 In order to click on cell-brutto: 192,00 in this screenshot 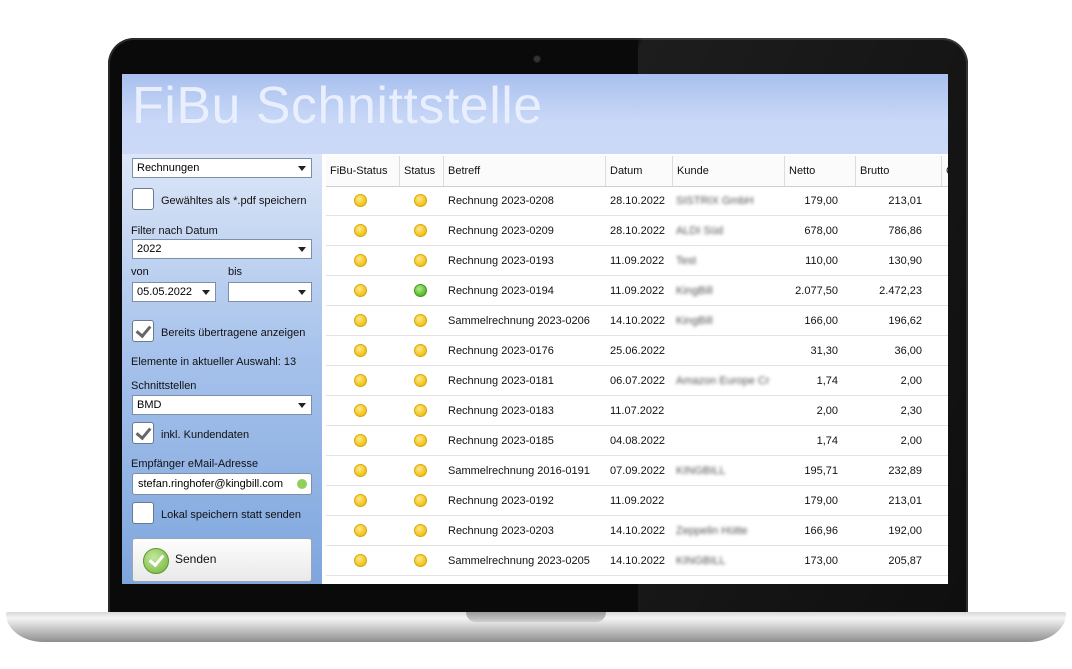, I will do `click(905, 531)`.